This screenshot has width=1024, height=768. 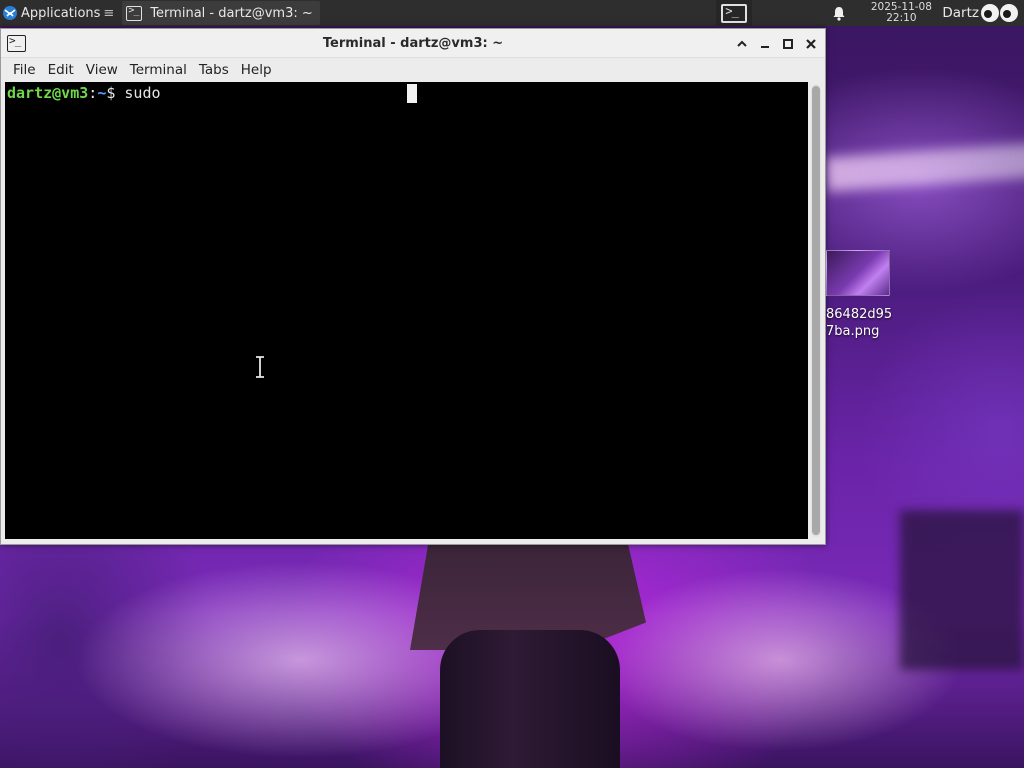 What do you see at coordinates (48, 93) in the screenshot?
I see `prompt-user-host: dartz@vm3` at bounding box center [48, 93].